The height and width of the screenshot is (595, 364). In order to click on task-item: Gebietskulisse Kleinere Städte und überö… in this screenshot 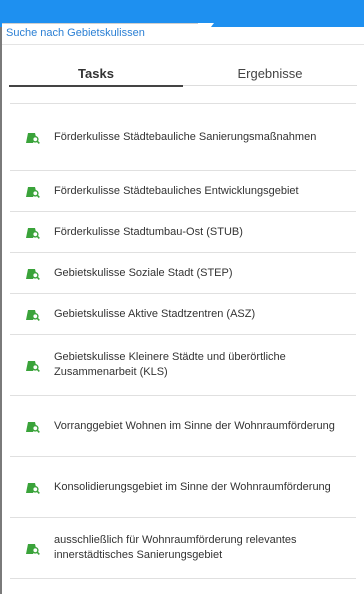, I will do `click(183, 365)`.